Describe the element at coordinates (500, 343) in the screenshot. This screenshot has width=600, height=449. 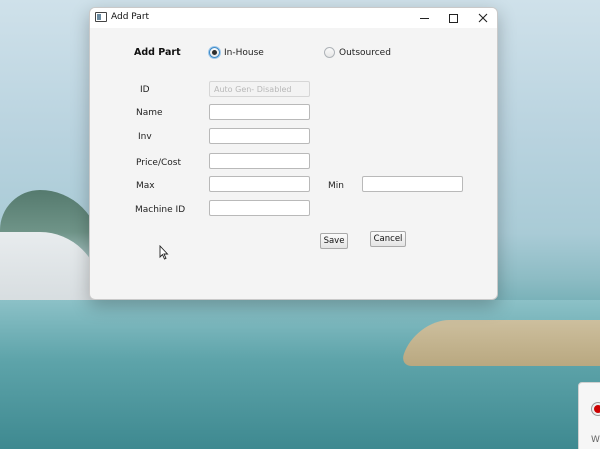
I see `wallpaper-reeds` at that location.